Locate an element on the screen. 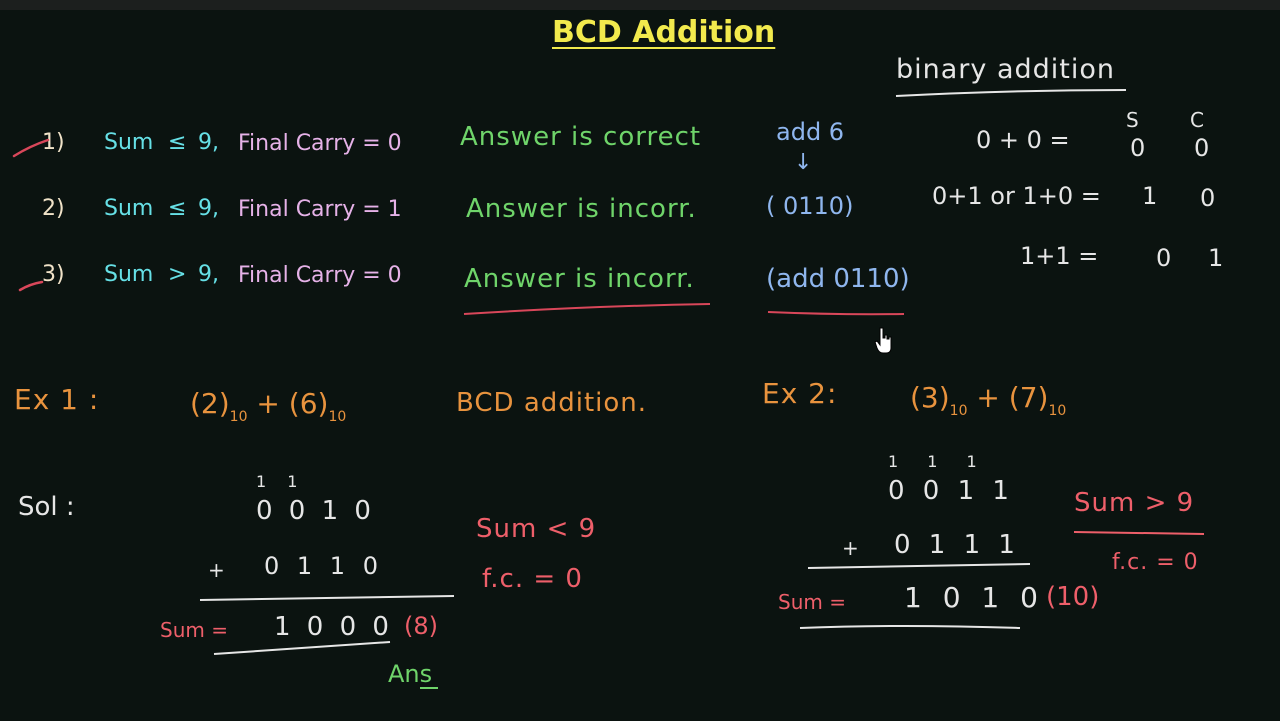  rule-3-carry: Final Carry = 0 is located at coordinates (320, 275).